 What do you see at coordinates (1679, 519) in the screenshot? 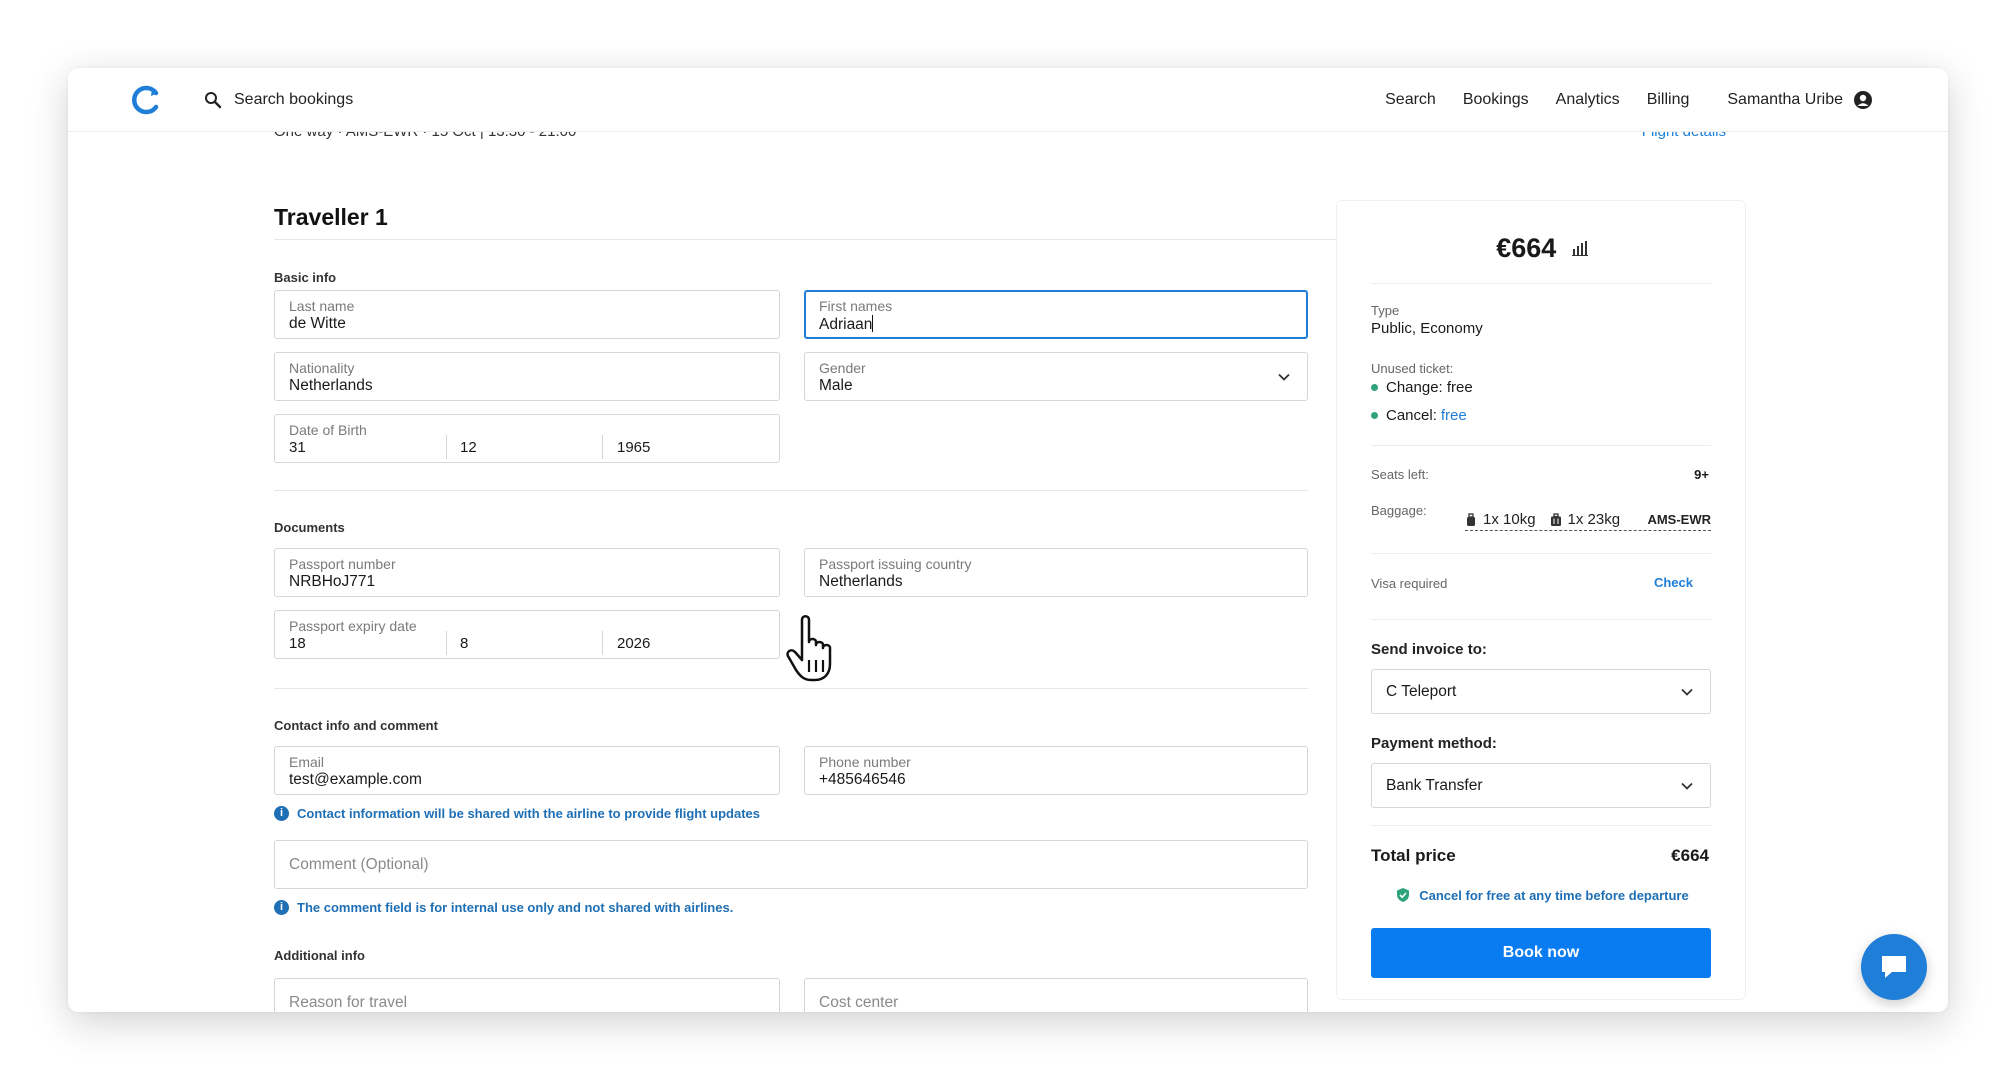
I see `baggage-route: AMS-EWR` at bounding box center [1679, 519].